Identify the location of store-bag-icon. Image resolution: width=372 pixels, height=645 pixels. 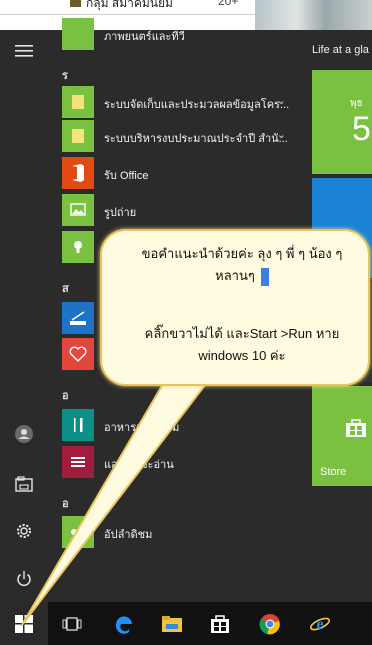
(356, 428).